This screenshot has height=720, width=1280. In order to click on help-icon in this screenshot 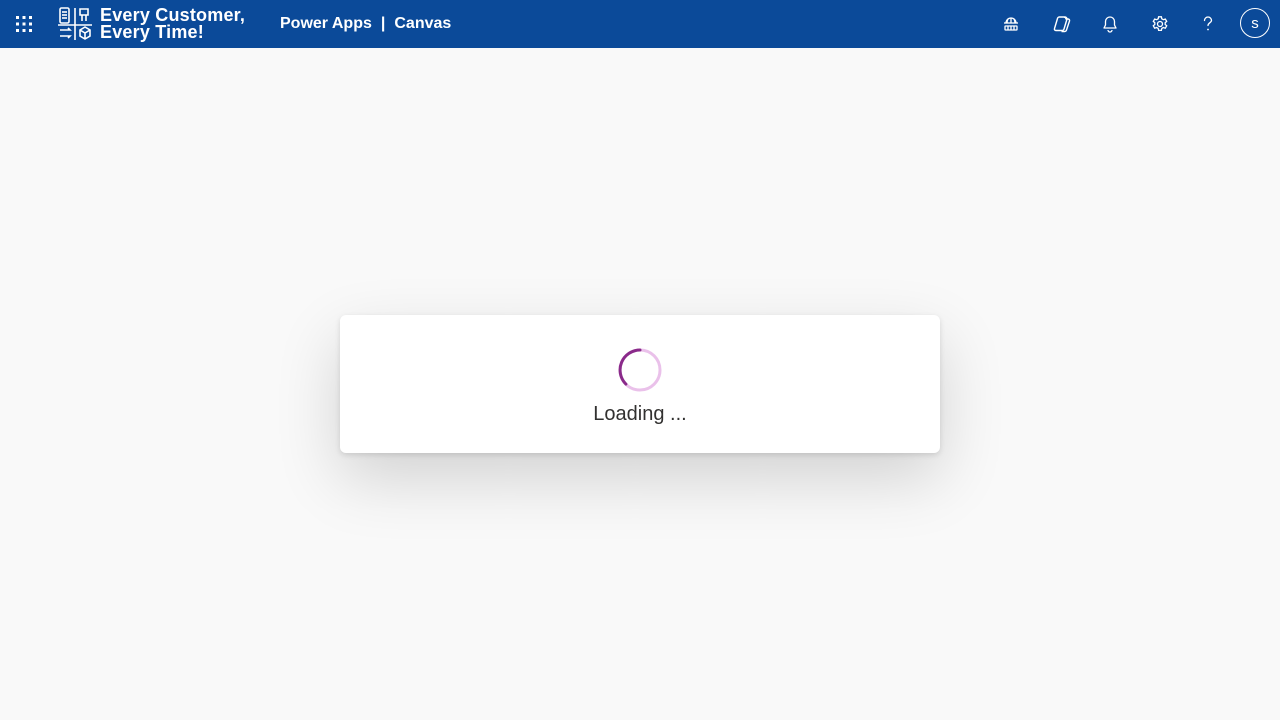, I will do `click(1208, 23)`.